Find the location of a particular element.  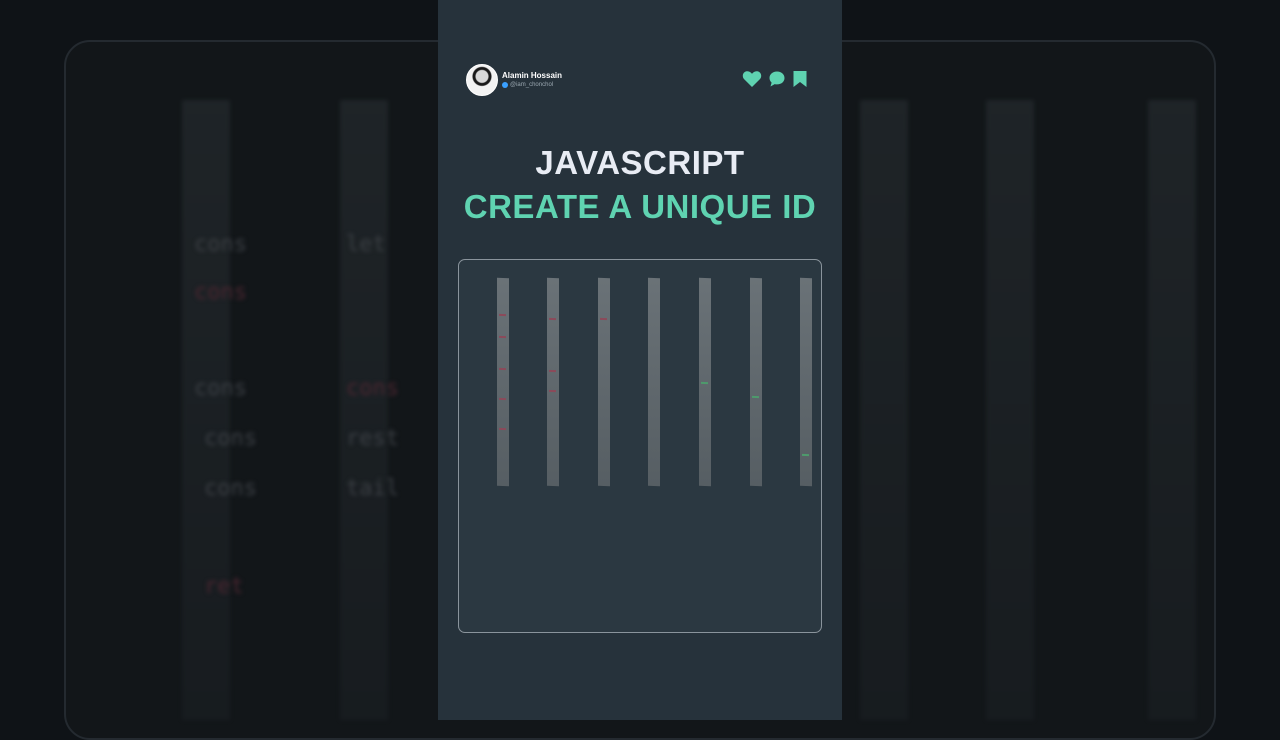

heart-icon is located at coordinates (752, 79).